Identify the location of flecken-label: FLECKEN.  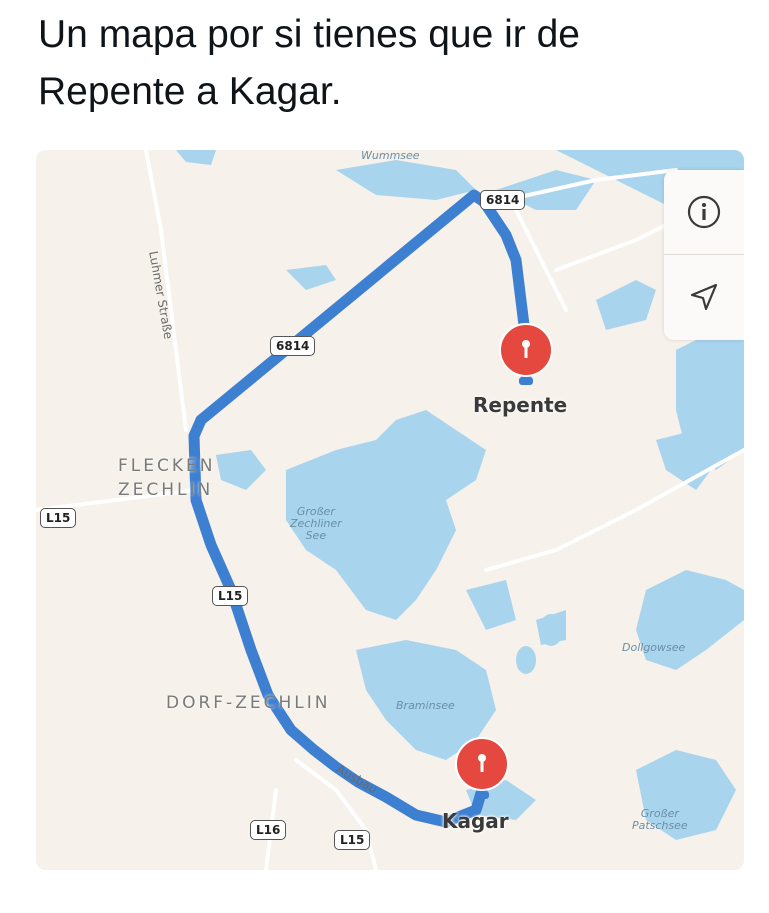
(167, 466).